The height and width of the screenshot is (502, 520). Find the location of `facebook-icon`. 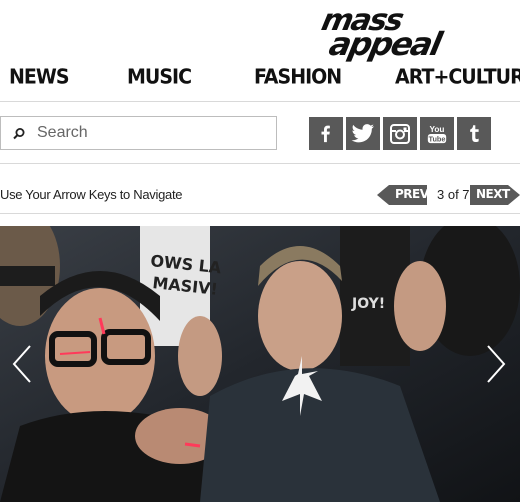

facebook-icon is located at coordinates (326, 133).